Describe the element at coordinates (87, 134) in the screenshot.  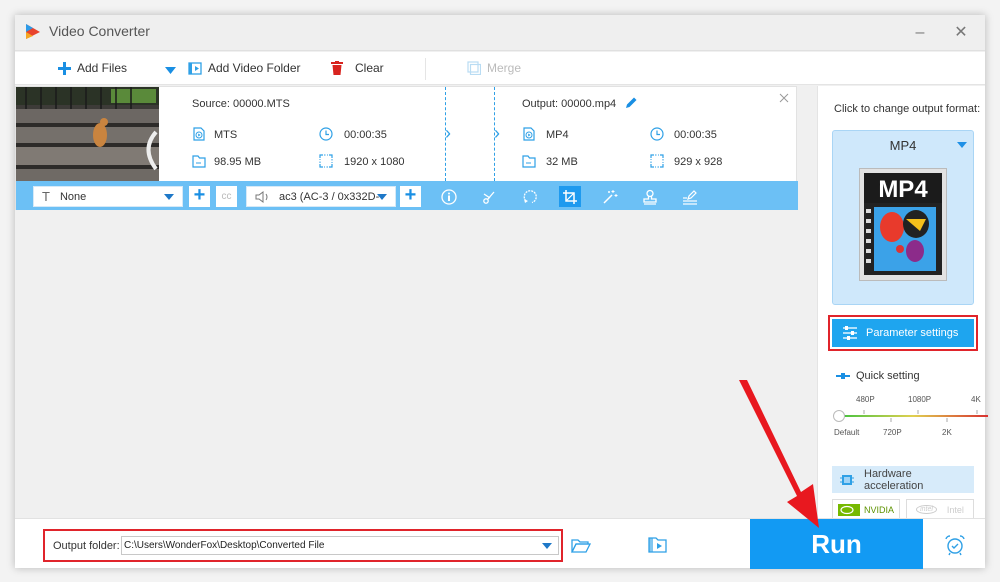
I see `video-thumbnail` at that location.